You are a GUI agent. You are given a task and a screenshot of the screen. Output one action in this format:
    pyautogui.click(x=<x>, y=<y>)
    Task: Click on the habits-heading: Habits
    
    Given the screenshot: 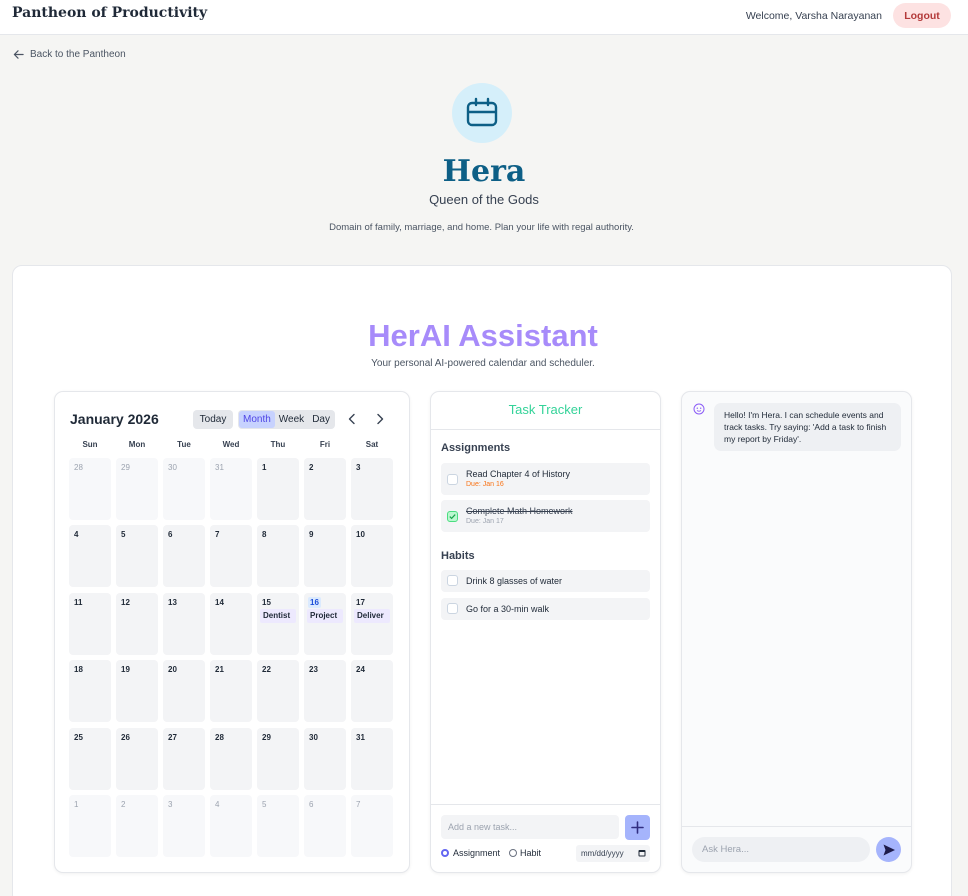 What is the action you would take?
    pyautogui.click(x=458, y=556)
    